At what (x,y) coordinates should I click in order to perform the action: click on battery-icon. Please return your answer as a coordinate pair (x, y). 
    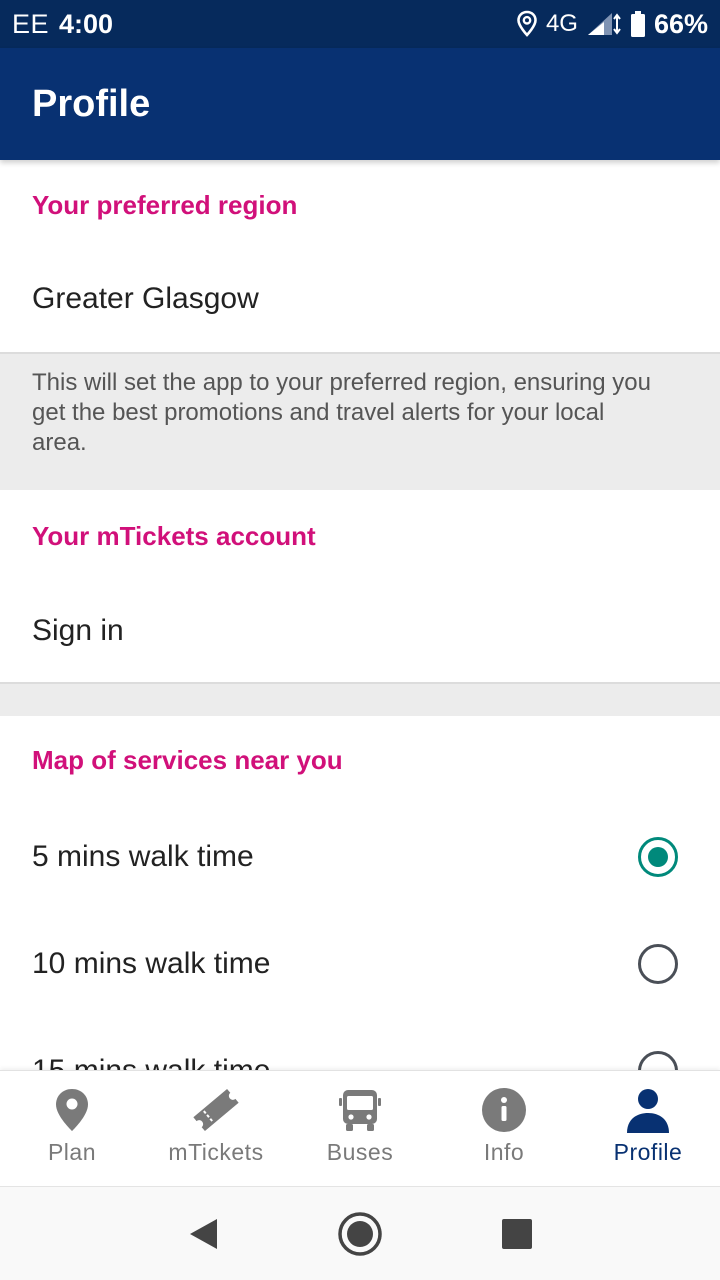
    Looking at the image, I should click on (638, 24).